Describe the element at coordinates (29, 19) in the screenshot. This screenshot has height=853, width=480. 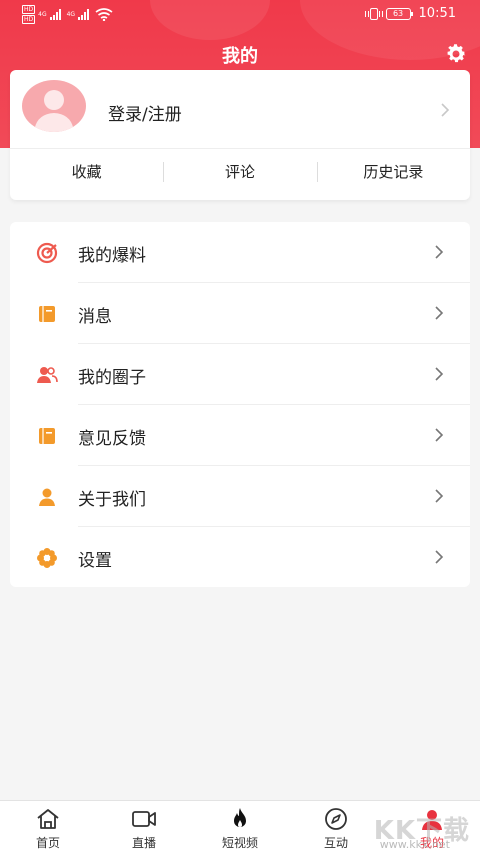
I see `sim2-badge: HD` at that location.